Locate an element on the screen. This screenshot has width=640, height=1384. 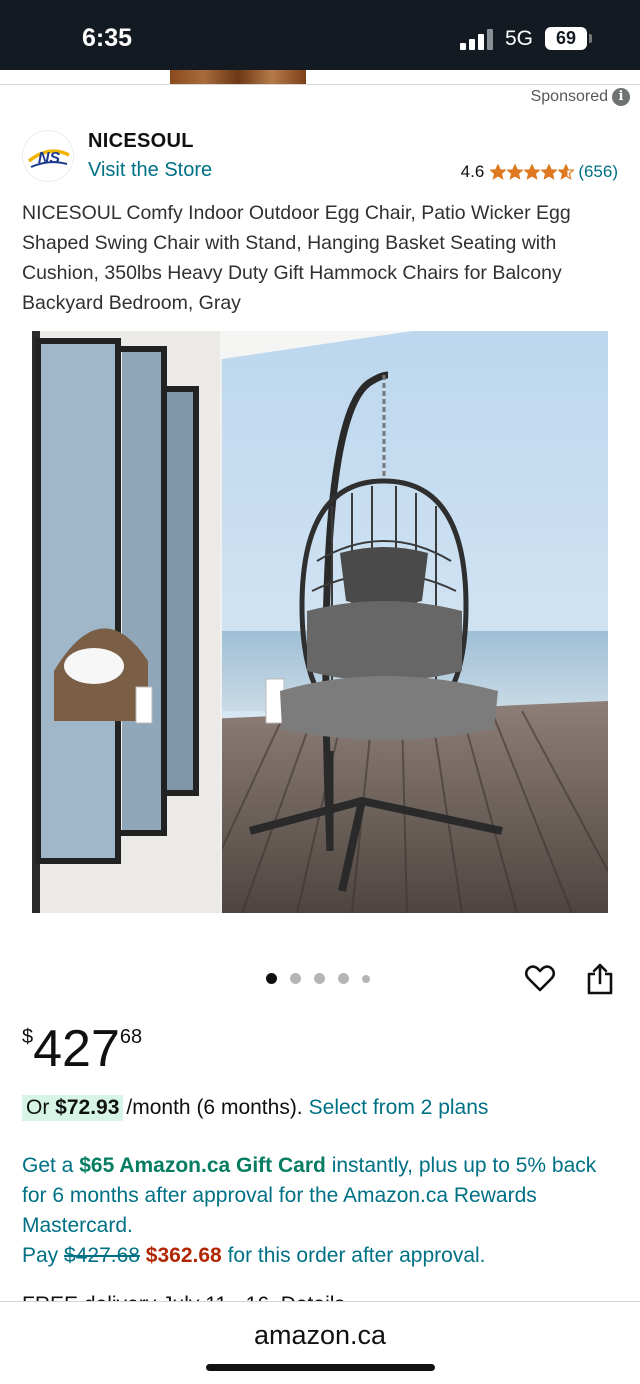
share-icon is located at coordinates (600, 979).